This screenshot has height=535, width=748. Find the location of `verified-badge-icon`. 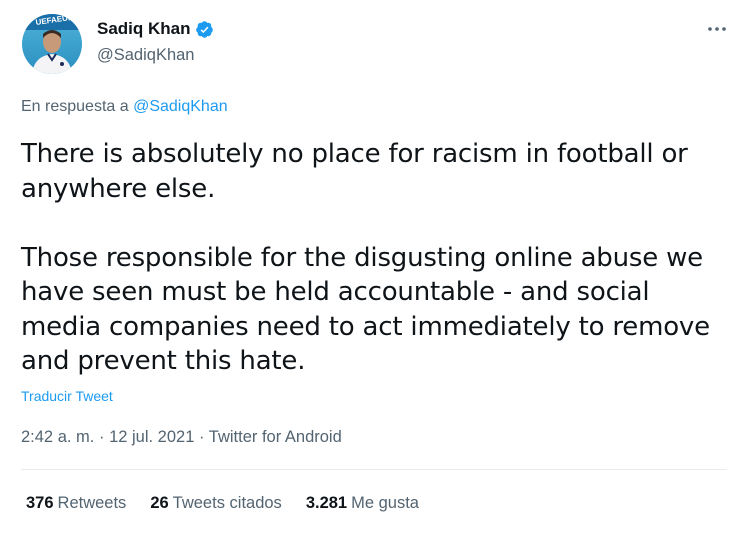

verified-badge-icon is located at coordinates (204, 29).